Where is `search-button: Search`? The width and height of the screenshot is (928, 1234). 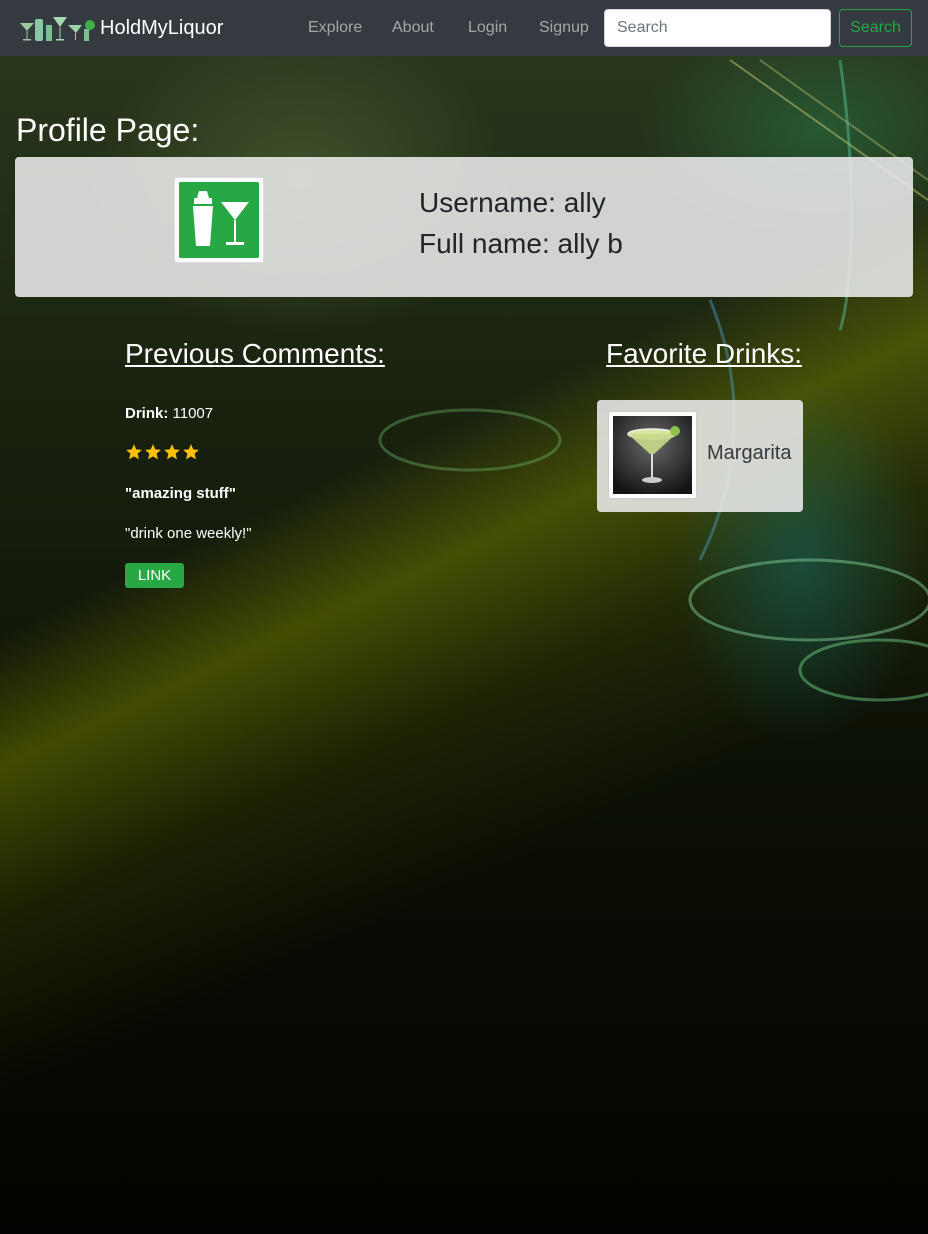
search-button: Search is located at coordinates (875, 28).